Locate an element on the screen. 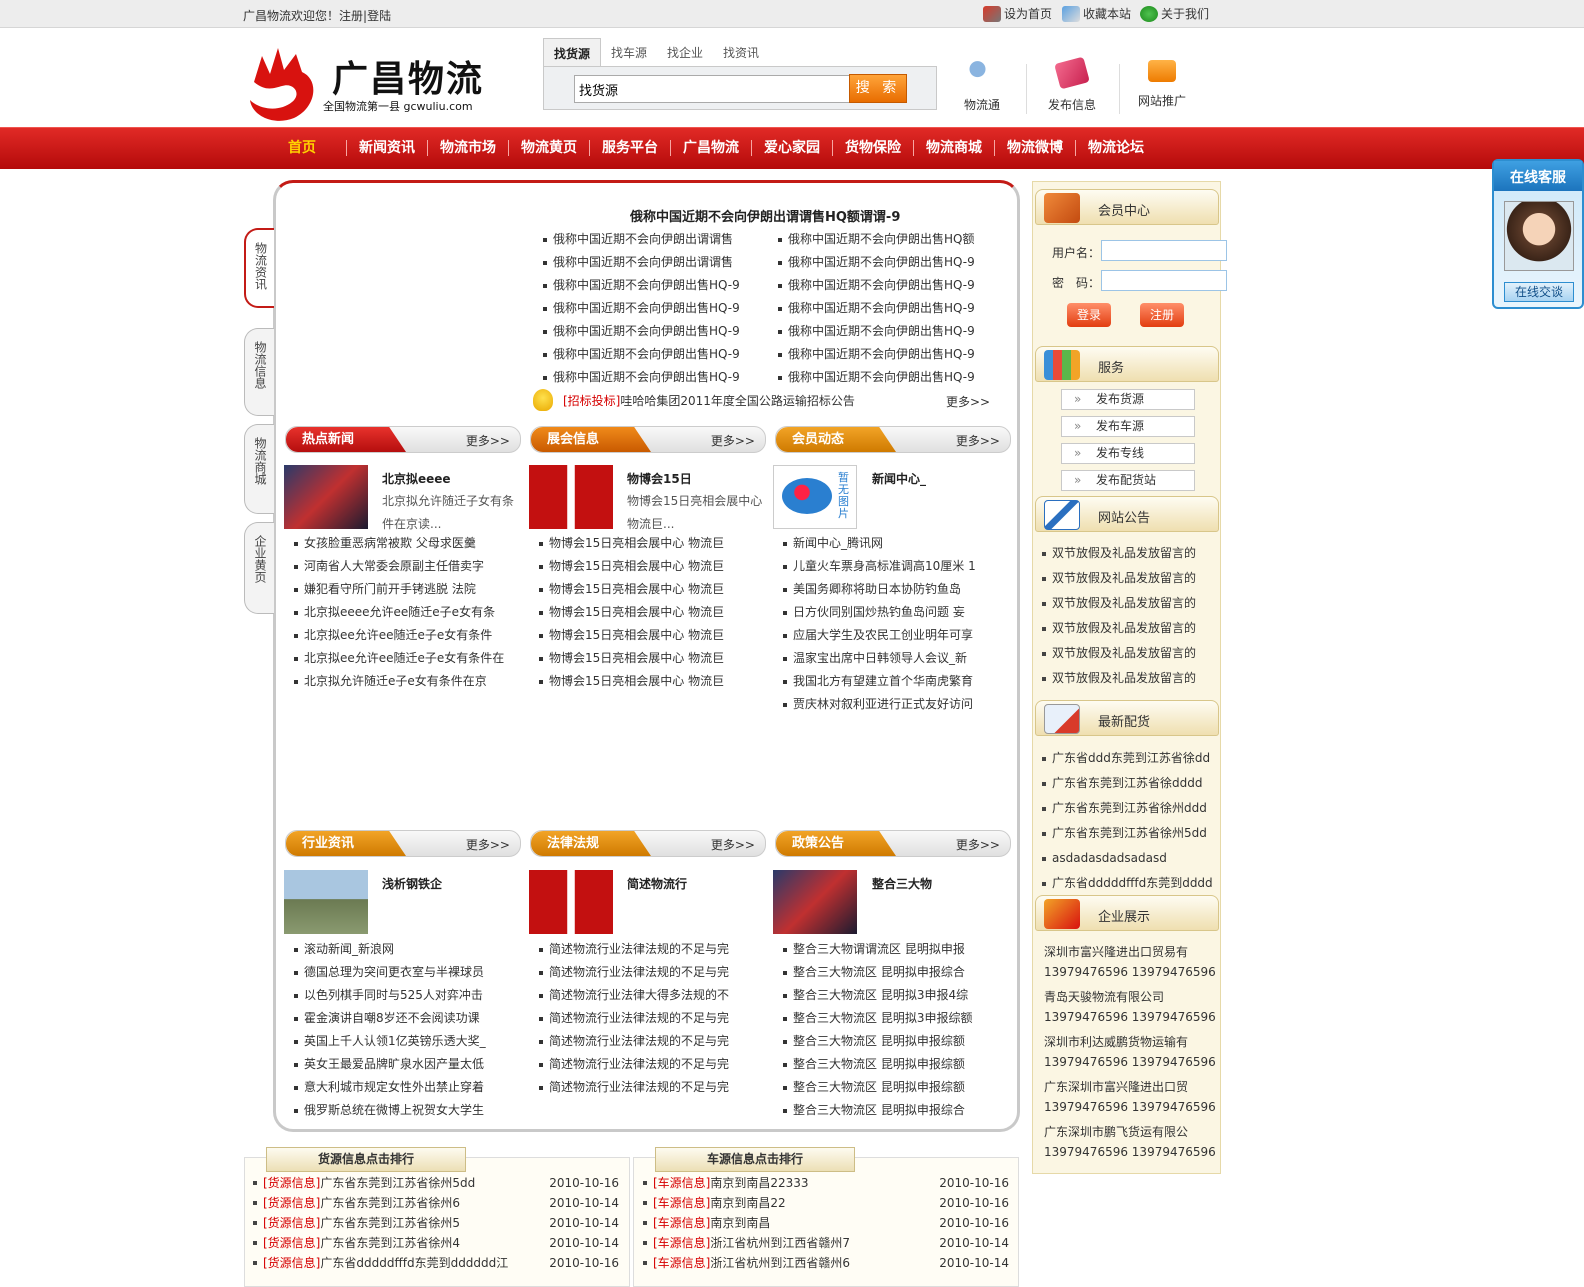 This screenshot has width=1584, height=1287. list-item: 俄罗斯总统在微博上祝贺女大学生 is located at coordinates (406, 1110).